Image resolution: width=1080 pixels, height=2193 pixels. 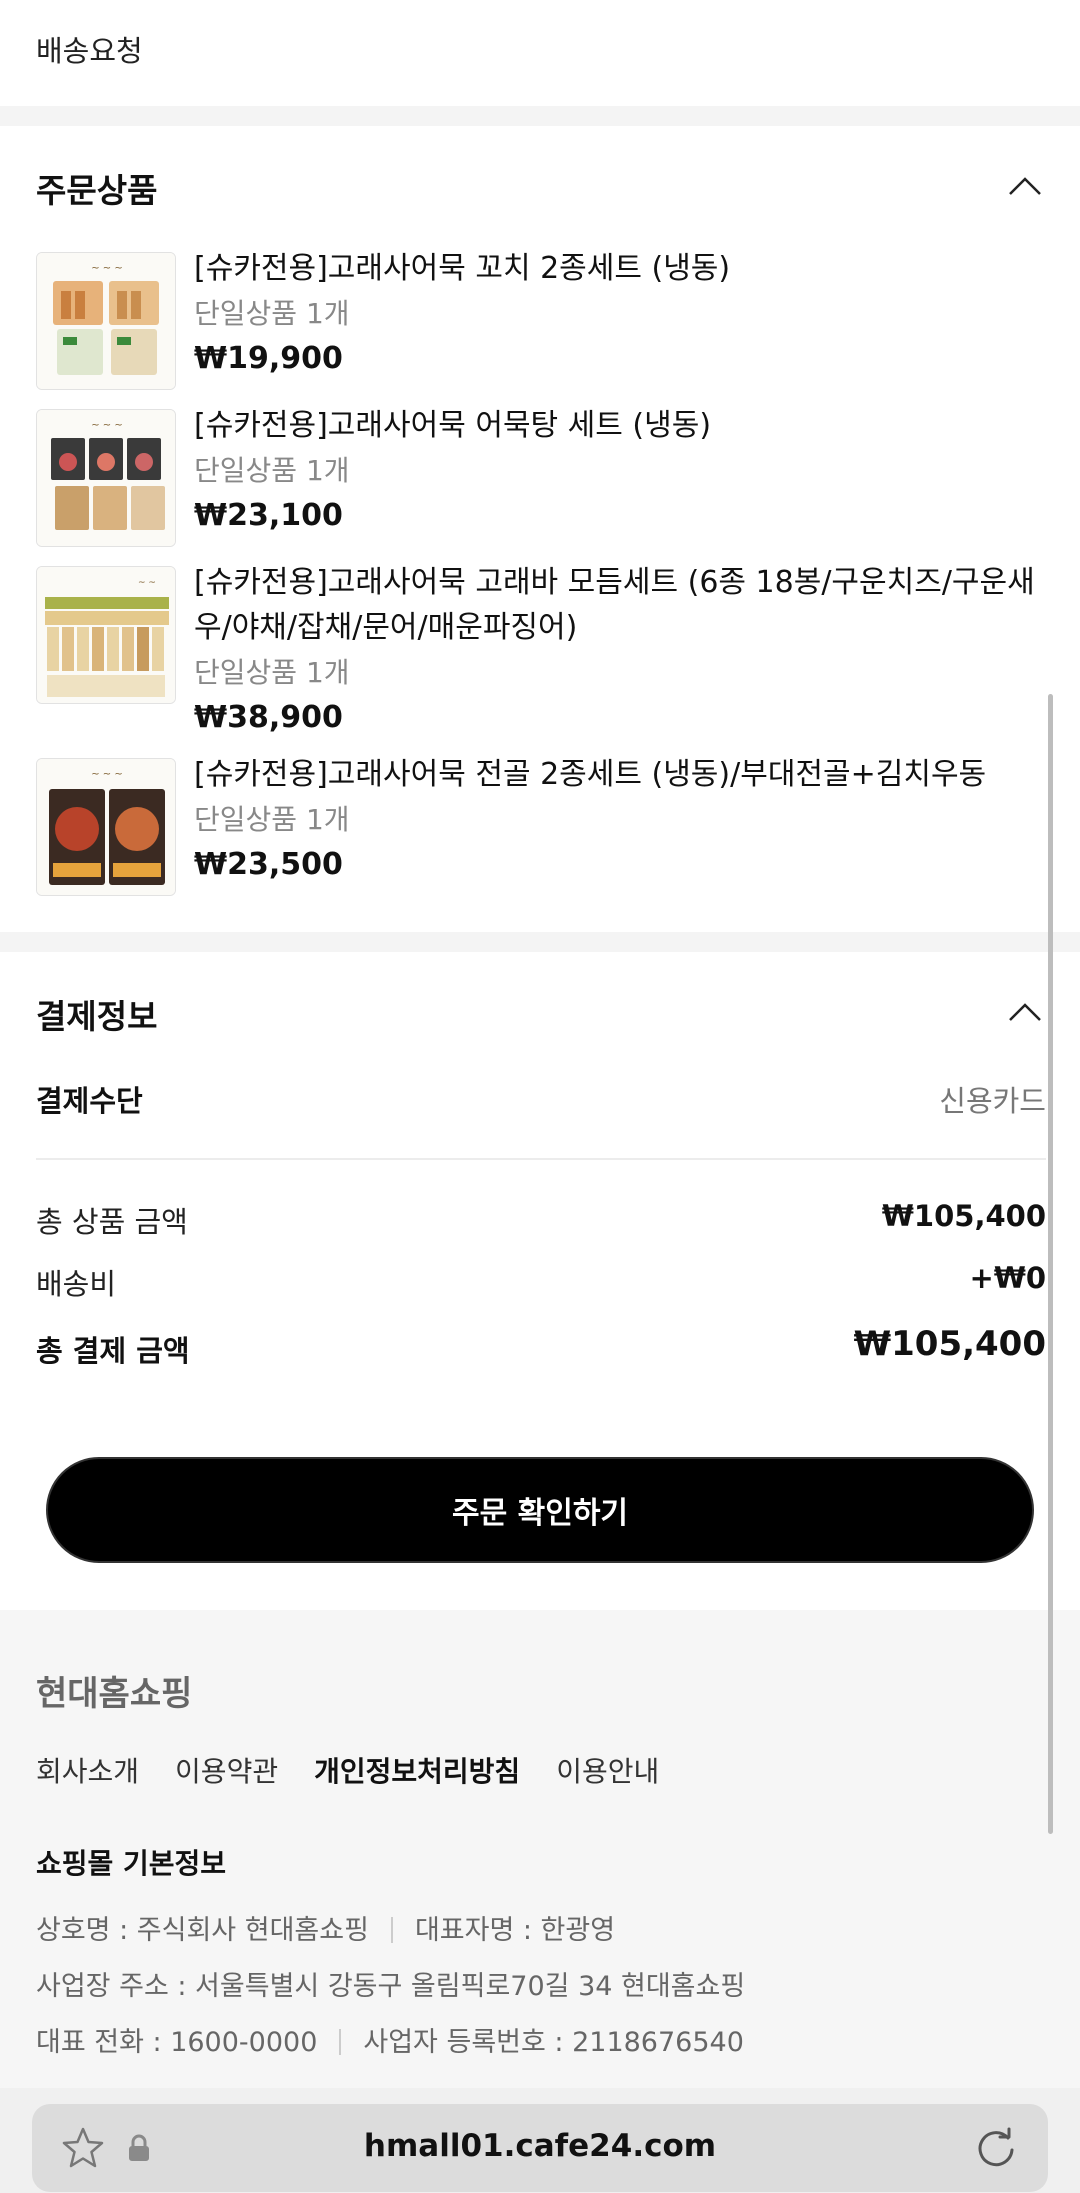 What do you see at coordinates (553, 2042) in the screenshot?
I see `business-number: 사업자 등록번호 : 2118676540` at bounding box center [553, 2042].